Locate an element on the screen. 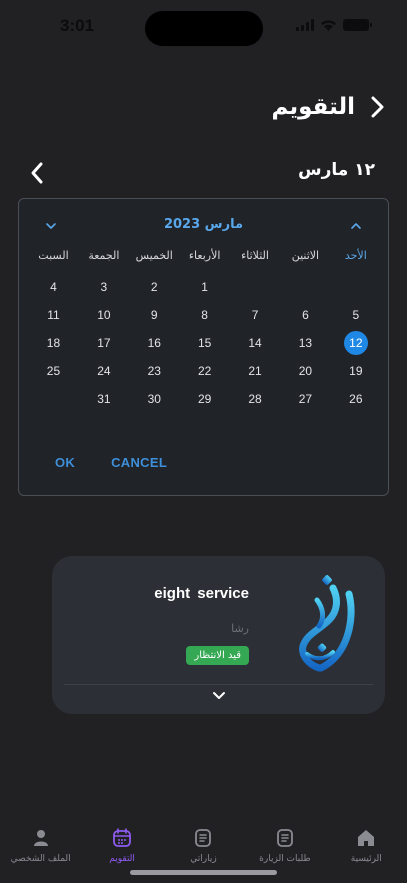 Image resolution: width=407 pixels, height=883 pixels. calendar-day-number: 27 is located at coordinates (305, 399).